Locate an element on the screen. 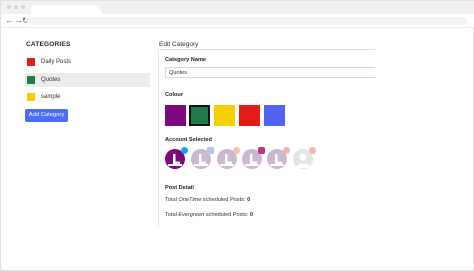  categories-heading: CATEGORIES is located at coordinates (48, 44).